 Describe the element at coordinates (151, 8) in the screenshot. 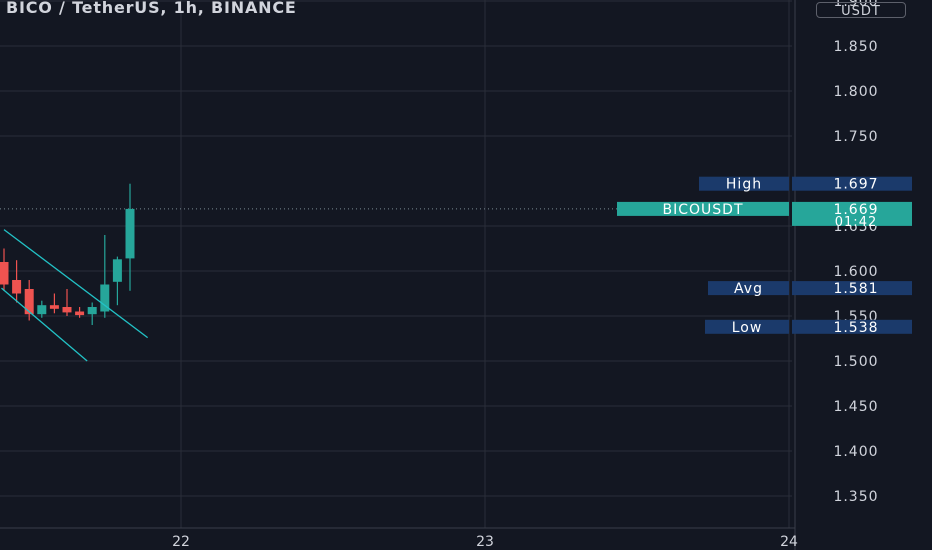

I see `chart-title: BICO / TetherUS, 1h, BINANCE` at that location.